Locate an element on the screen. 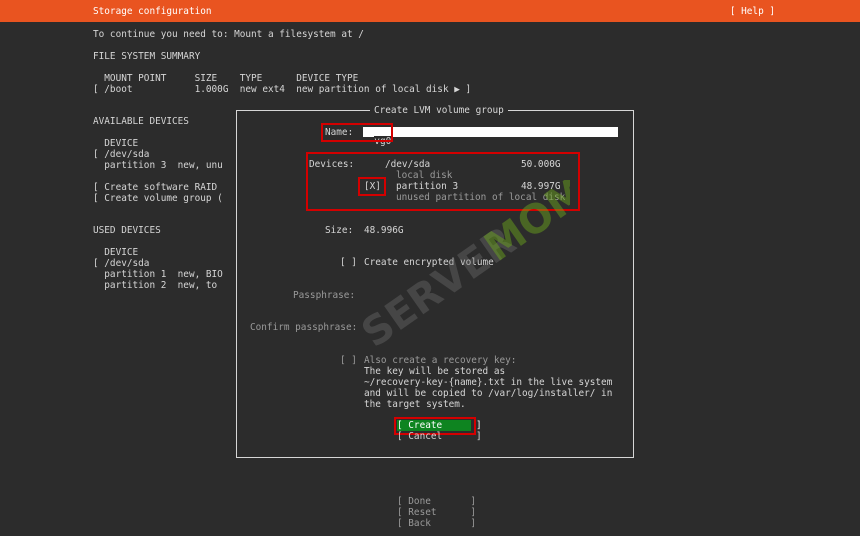 Image resolution: width=860 pixels, height=536 pixels. size-label: Size: is located at coordinates (339, 230).